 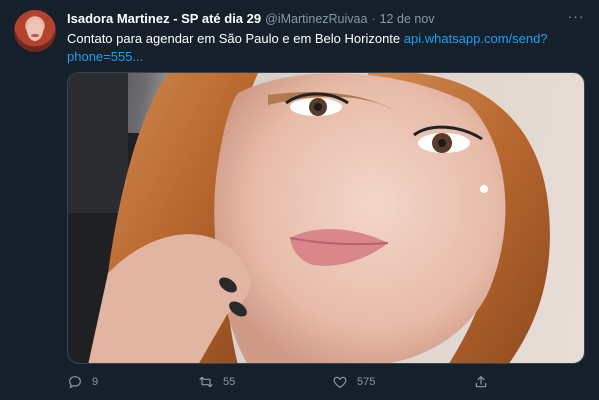 What do you see at coordinates (95, 382) in the screenshot?
I see `reply-count: 9` at bounding box center [95, 382].